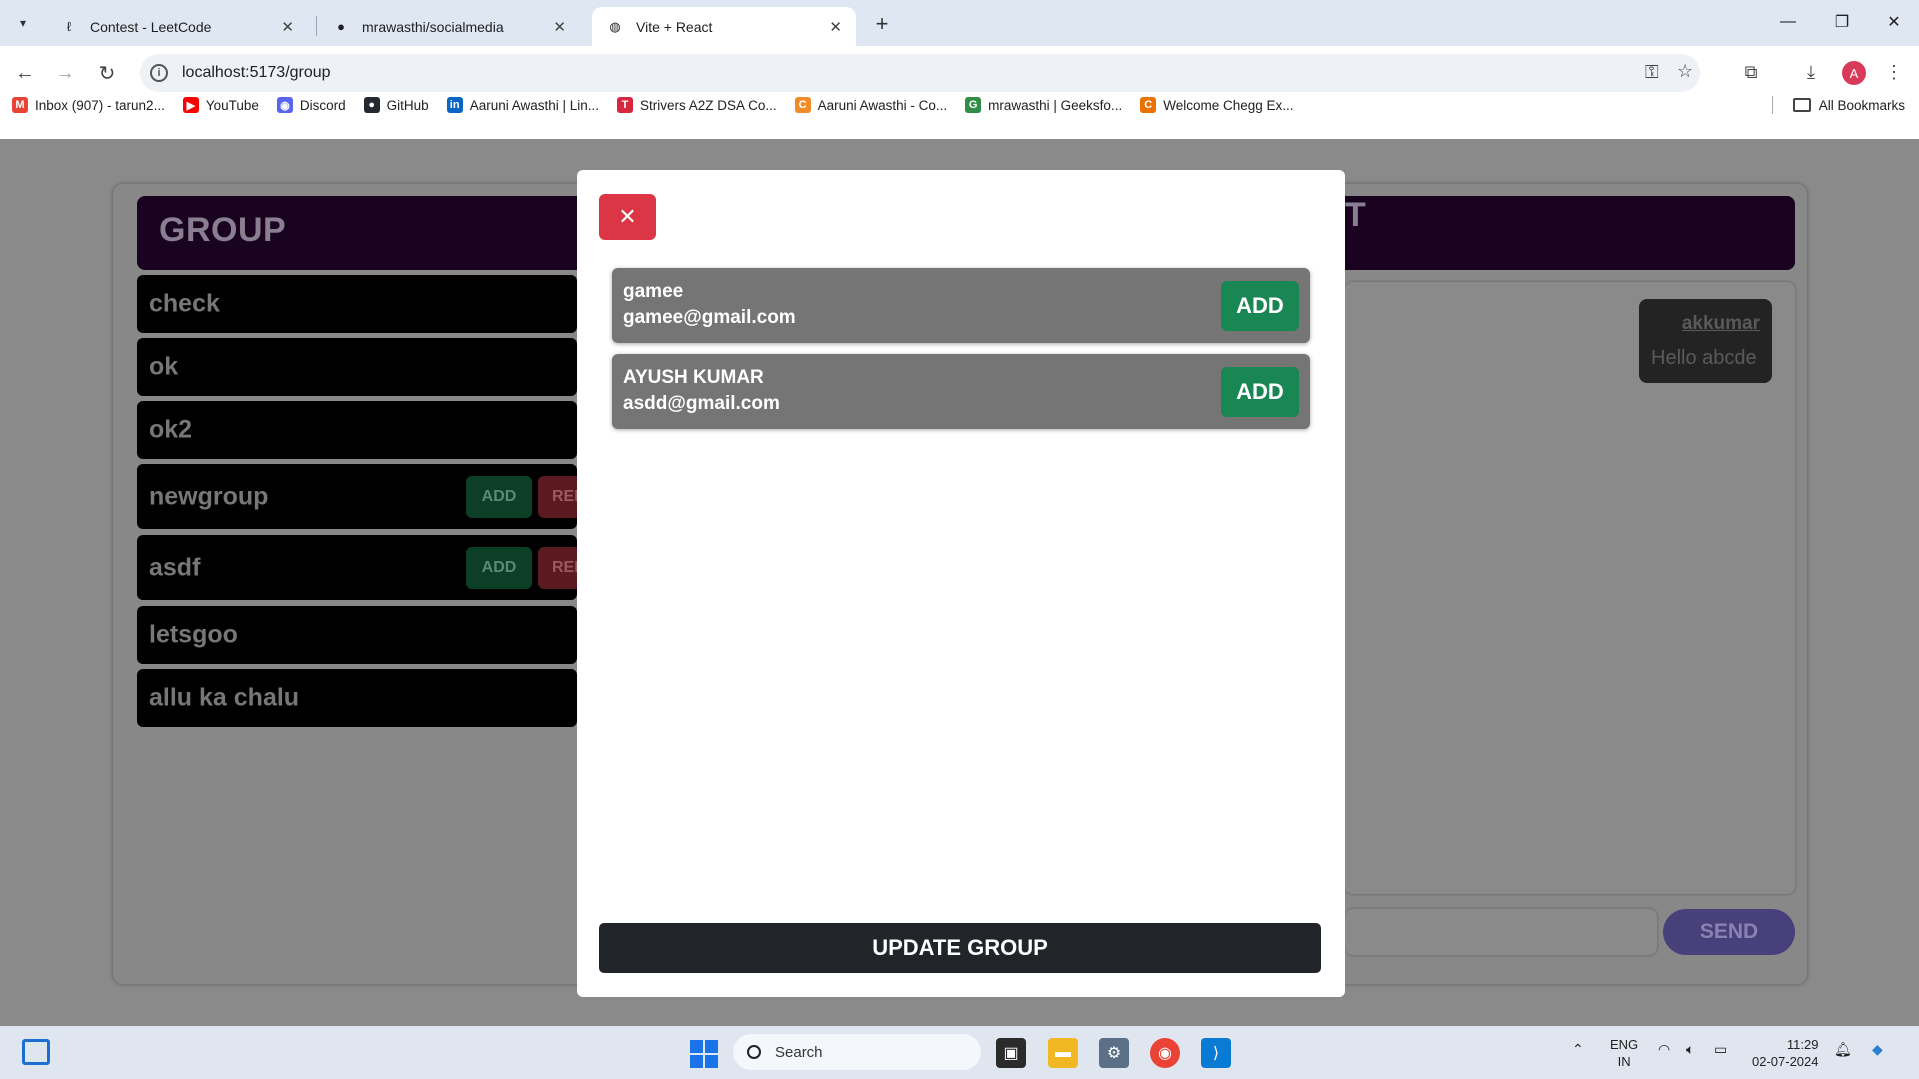 Image resolution: width=1919 pixels, height=1079 pixels. What do you see at coordinates (882, 24) in the screenshot?
I see `new-tab-button: +` at bounding box center [882, 24].